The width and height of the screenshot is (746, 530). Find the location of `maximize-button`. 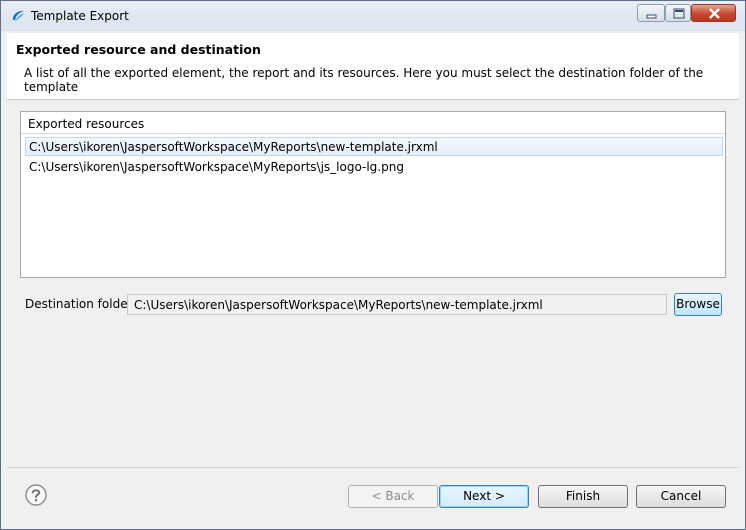

maximize-button is located at coordinates (678, 13).